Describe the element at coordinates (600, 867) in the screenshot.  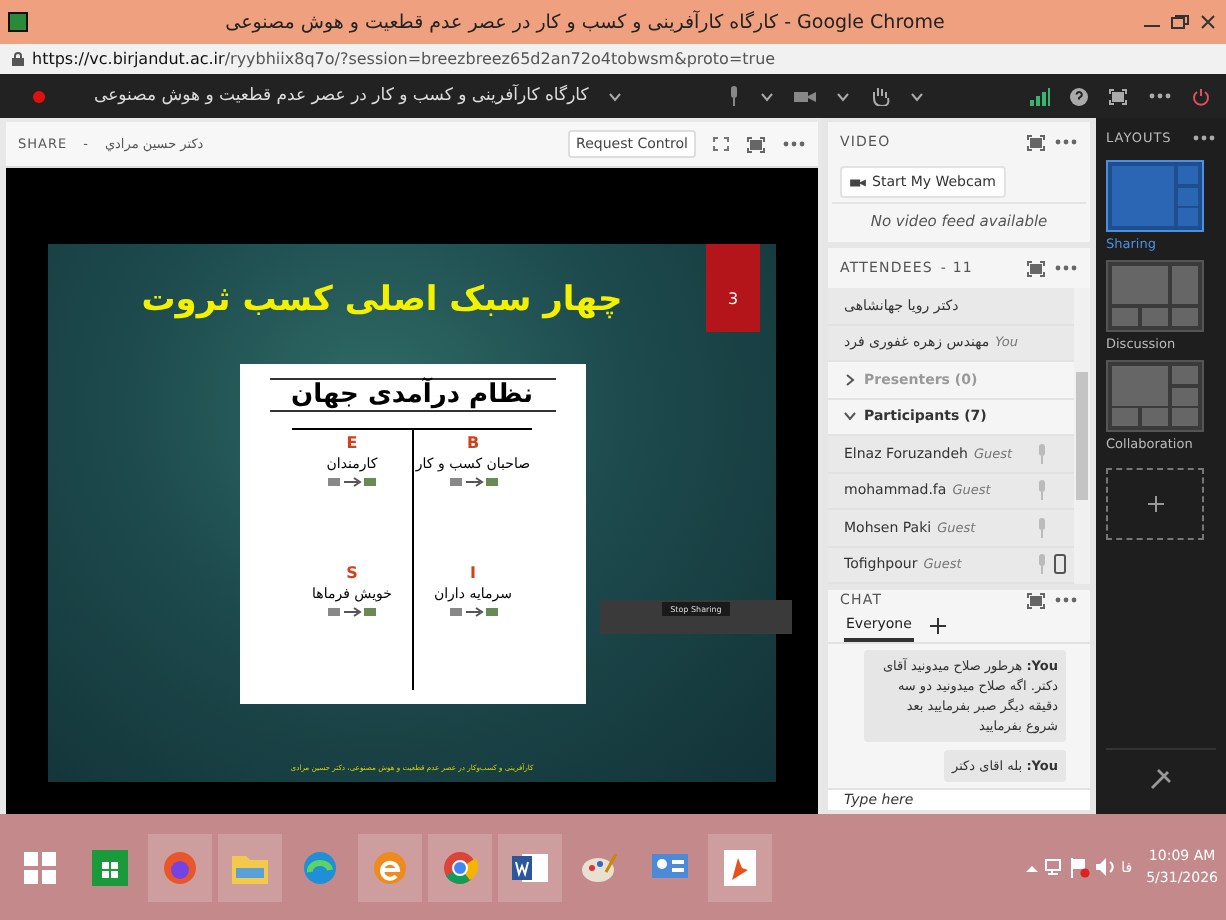
I see `paint-palette-icon` at that location.